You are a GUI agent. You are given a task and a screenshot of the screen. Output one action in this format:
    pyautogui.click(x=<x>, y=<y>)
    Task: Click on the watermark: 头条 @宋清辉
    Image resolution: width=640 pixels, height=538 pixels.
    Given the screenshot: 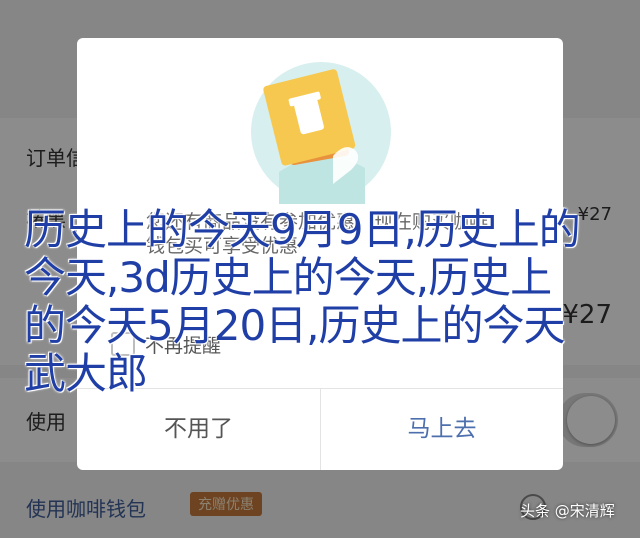 What is the action you would take?
    pyautogui.click(x=567, y=511)
    